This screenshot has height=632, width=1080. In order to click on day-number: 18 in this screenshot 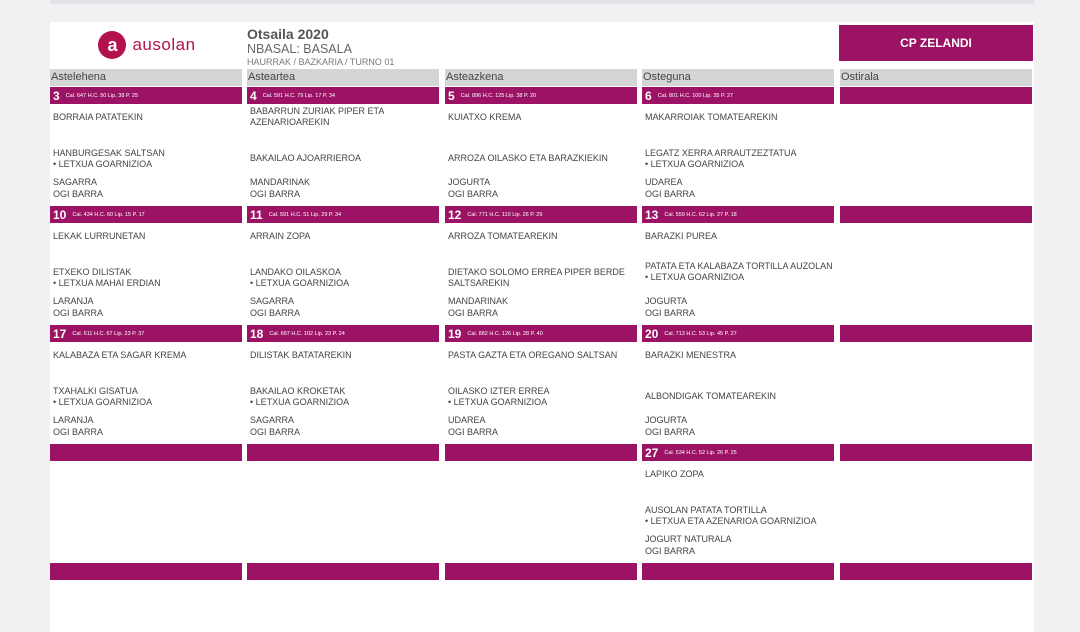, I will do `click(257, 333)`.